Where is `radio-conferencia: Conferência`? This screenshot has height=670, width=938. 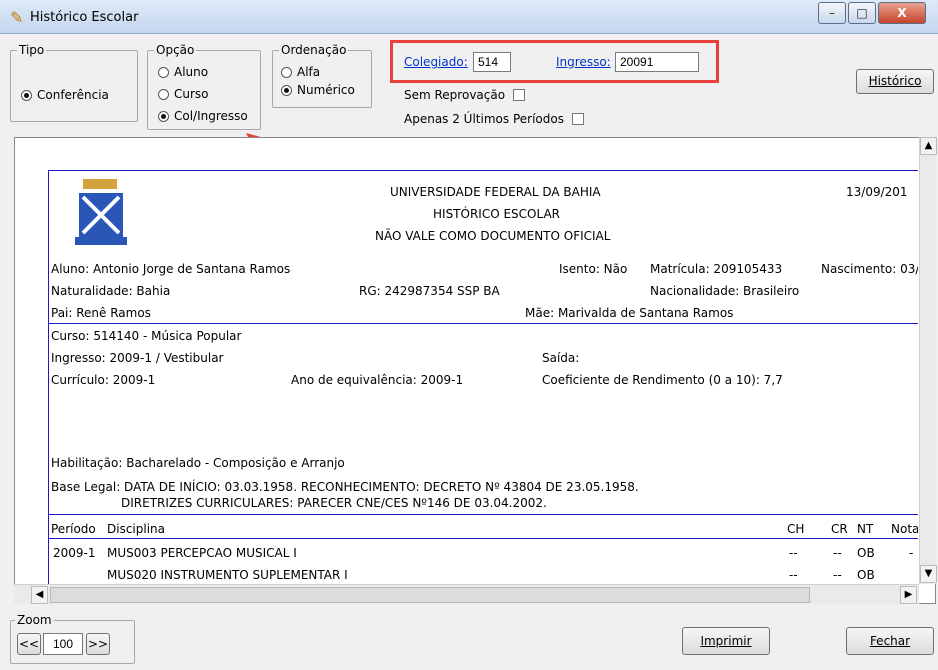 radio-conferencia: Conferência is located at coordinates (65, 95).